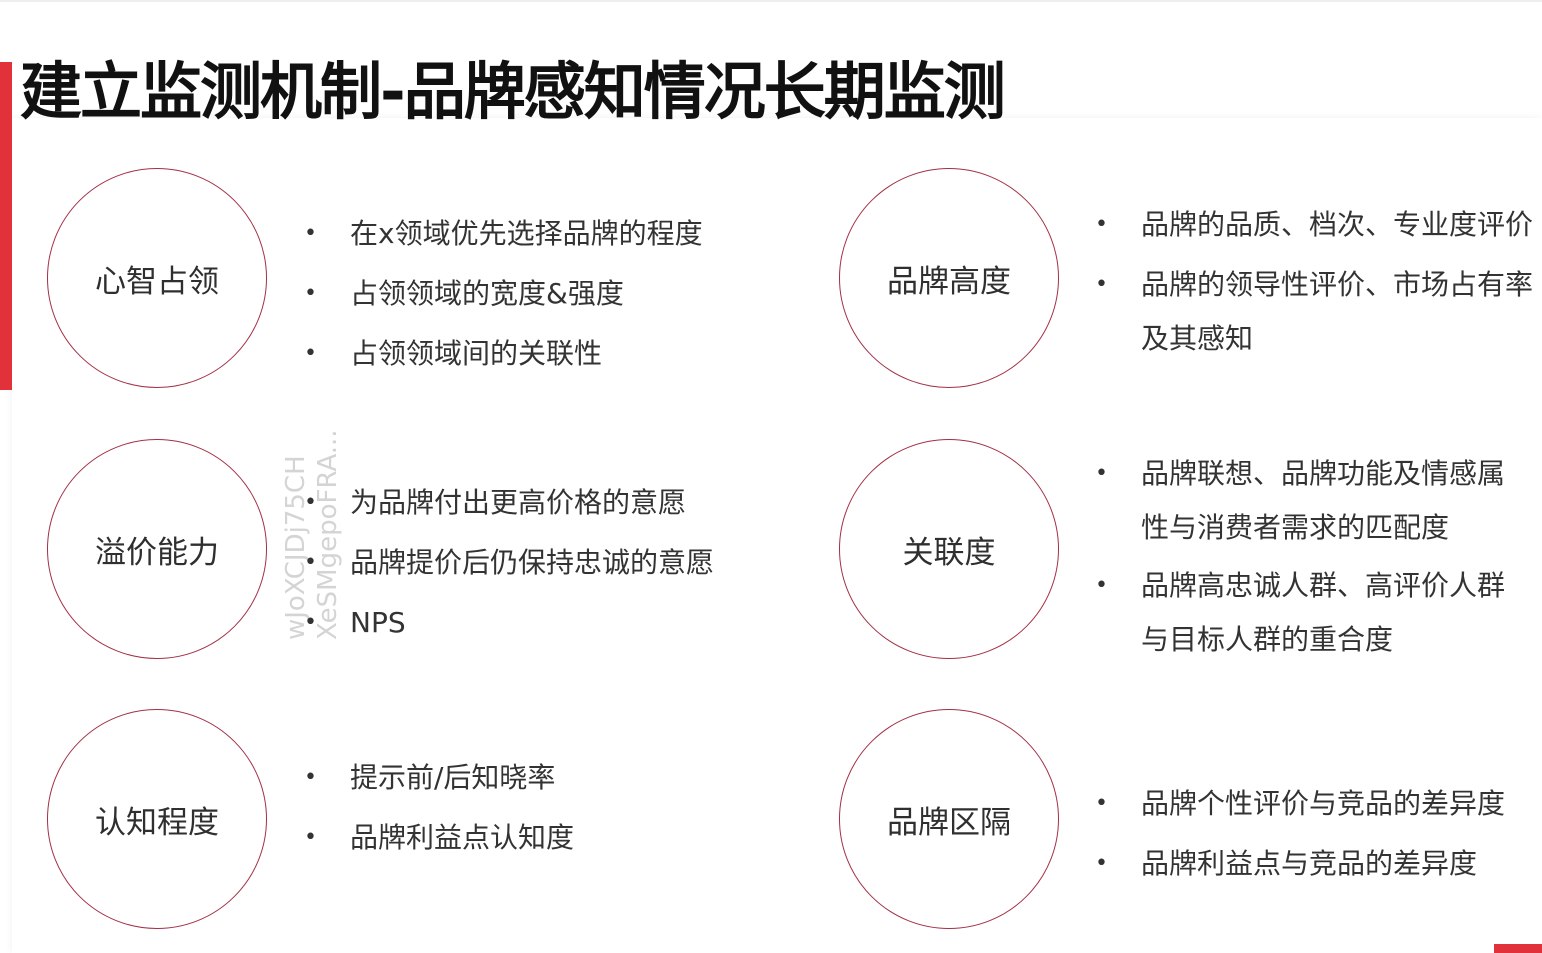 This screenshot has height=953, width=1542. What do you see at coordinates (949, 549) in the screenshot?
I see `circle-relevance: 关联度` at bounding box center [949, 549].